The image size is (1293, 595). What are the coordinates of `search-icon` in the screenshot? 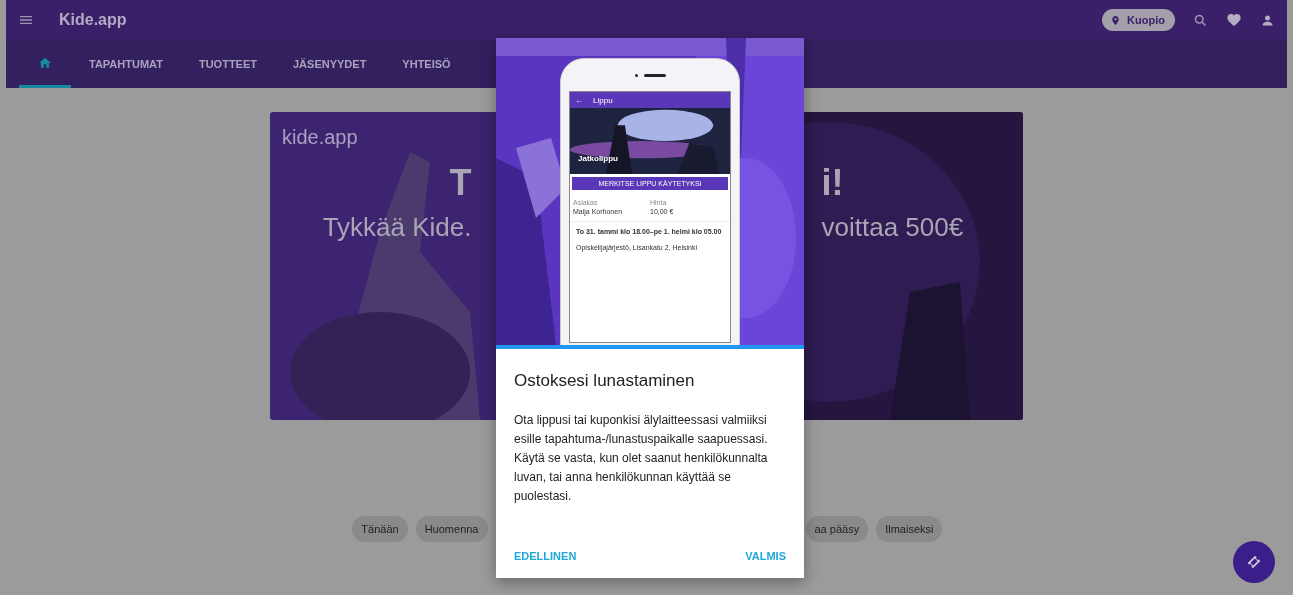 It's located at (1200, 20).